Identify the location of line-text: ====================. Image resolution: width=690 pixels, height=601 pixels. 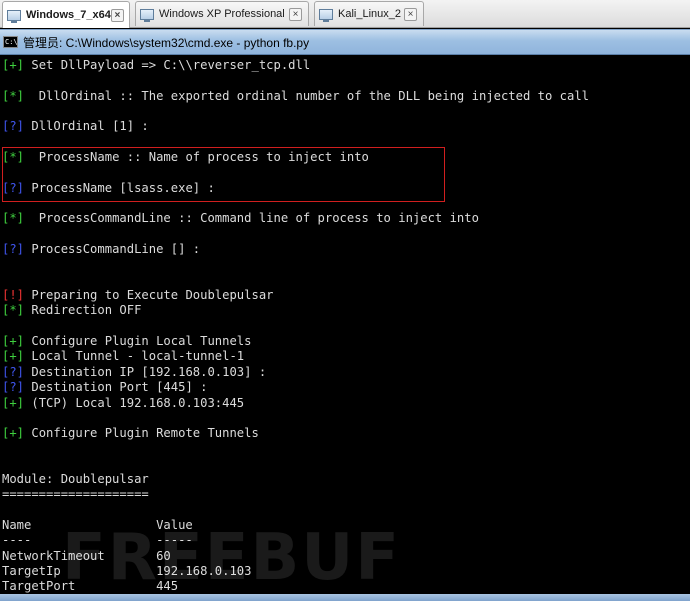
(75, 494).